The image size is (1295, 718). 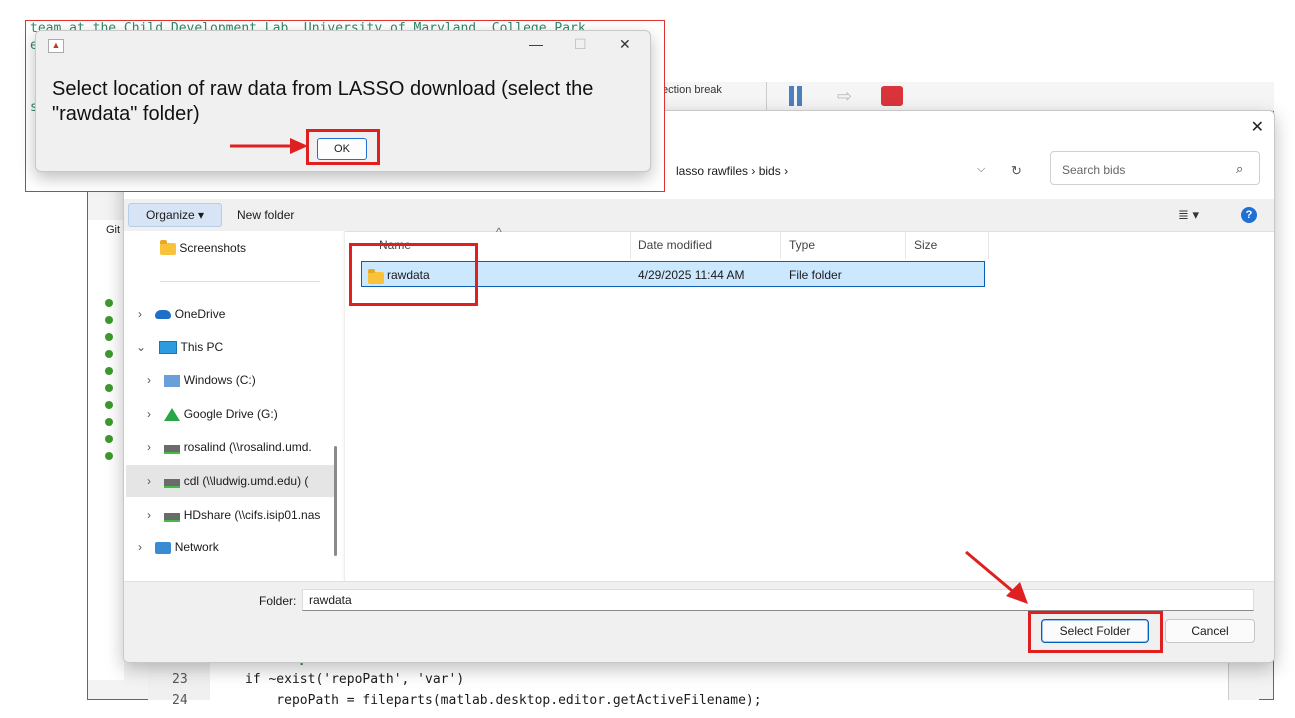 I want to click on sort-ascending-icon: ^, so click(x=499, y=232).